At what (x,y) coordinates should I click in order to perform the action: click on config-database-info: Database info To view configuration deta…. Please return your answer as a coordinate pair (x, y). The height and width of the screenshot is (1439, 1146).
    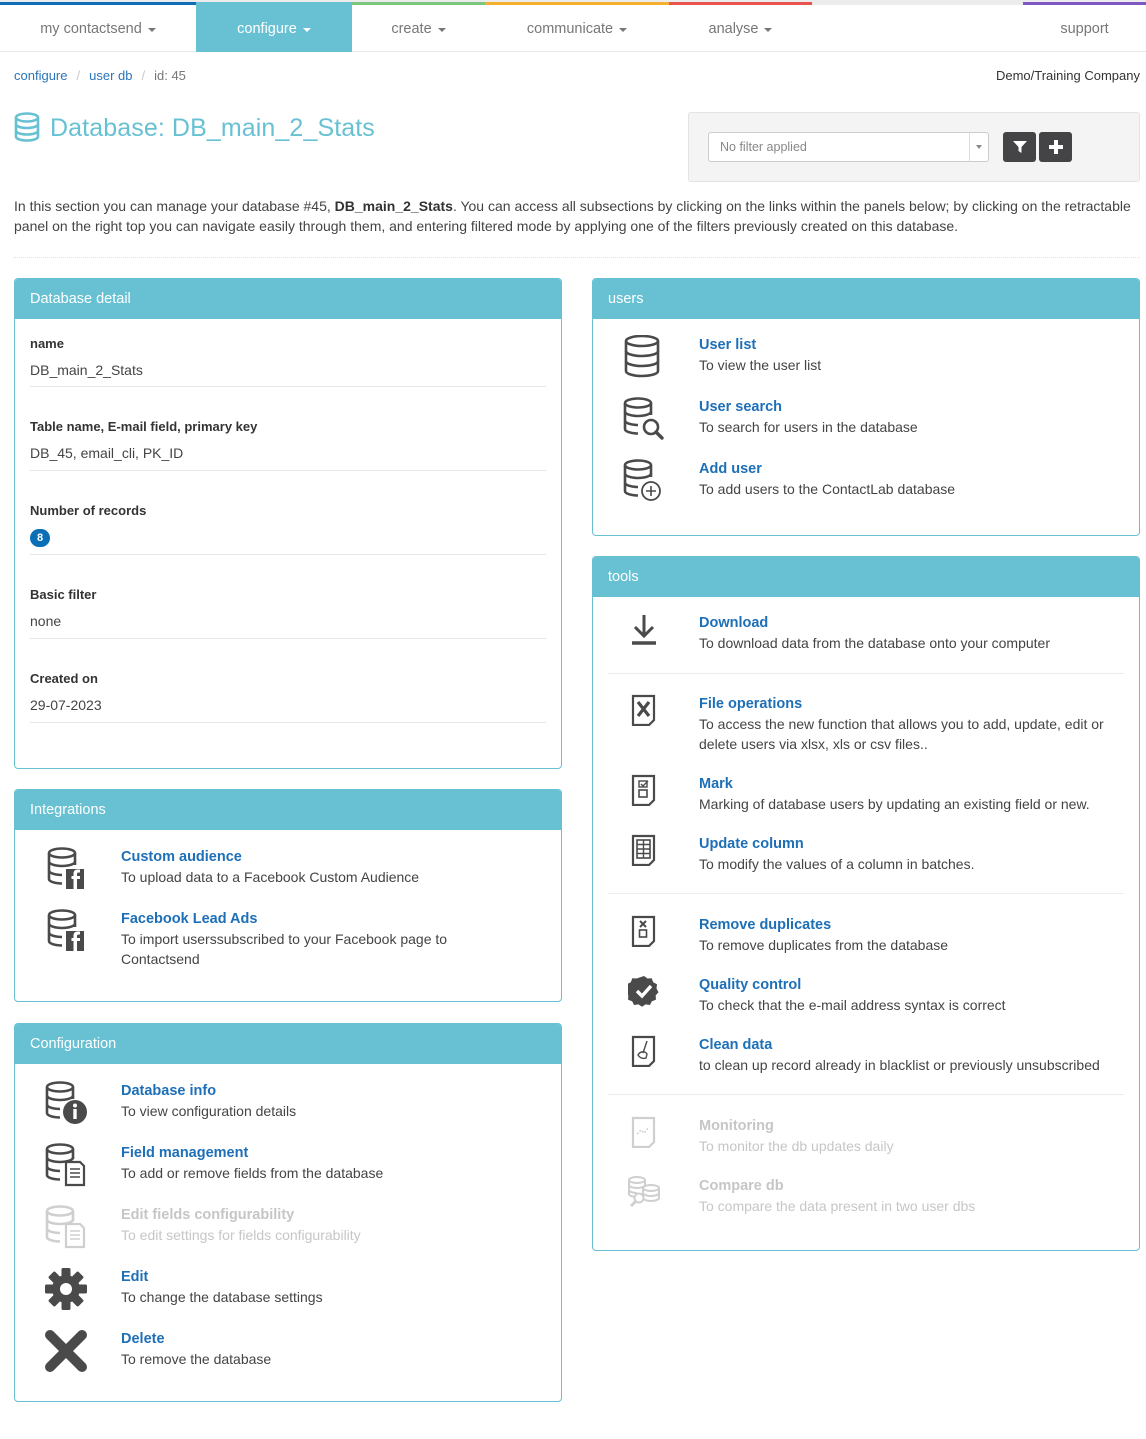
    Looking at the image, I should click on (288, 1106).